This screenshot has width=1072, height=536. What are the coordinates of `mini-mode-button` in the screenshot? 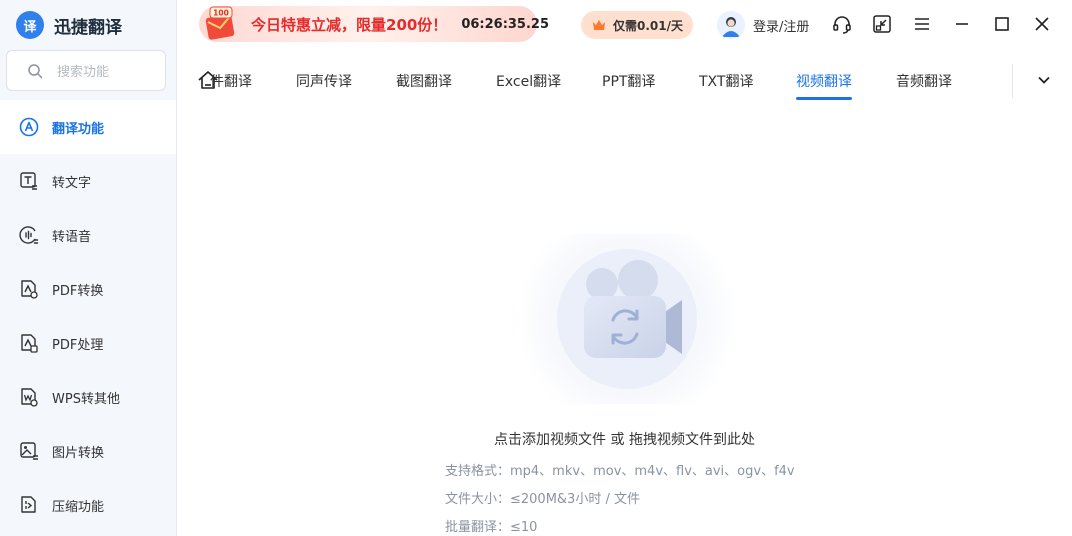 It's located at (882, 24).